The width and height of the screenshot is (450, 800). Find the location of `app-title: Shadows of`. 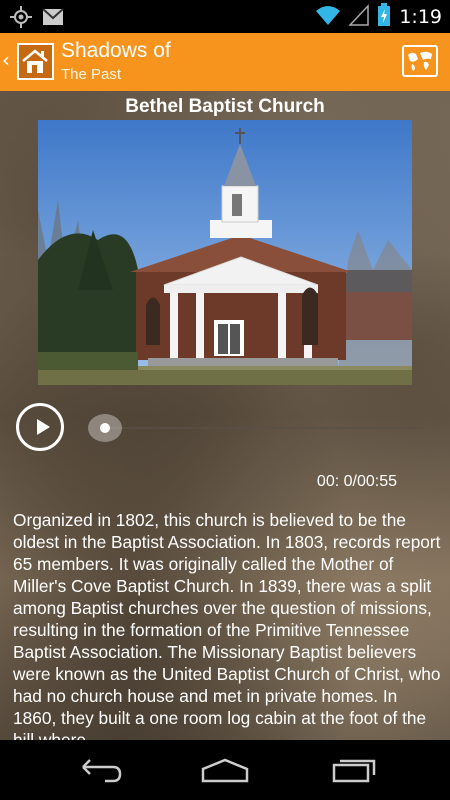

app-title: Shadows of is located at coordinates (116, 50).